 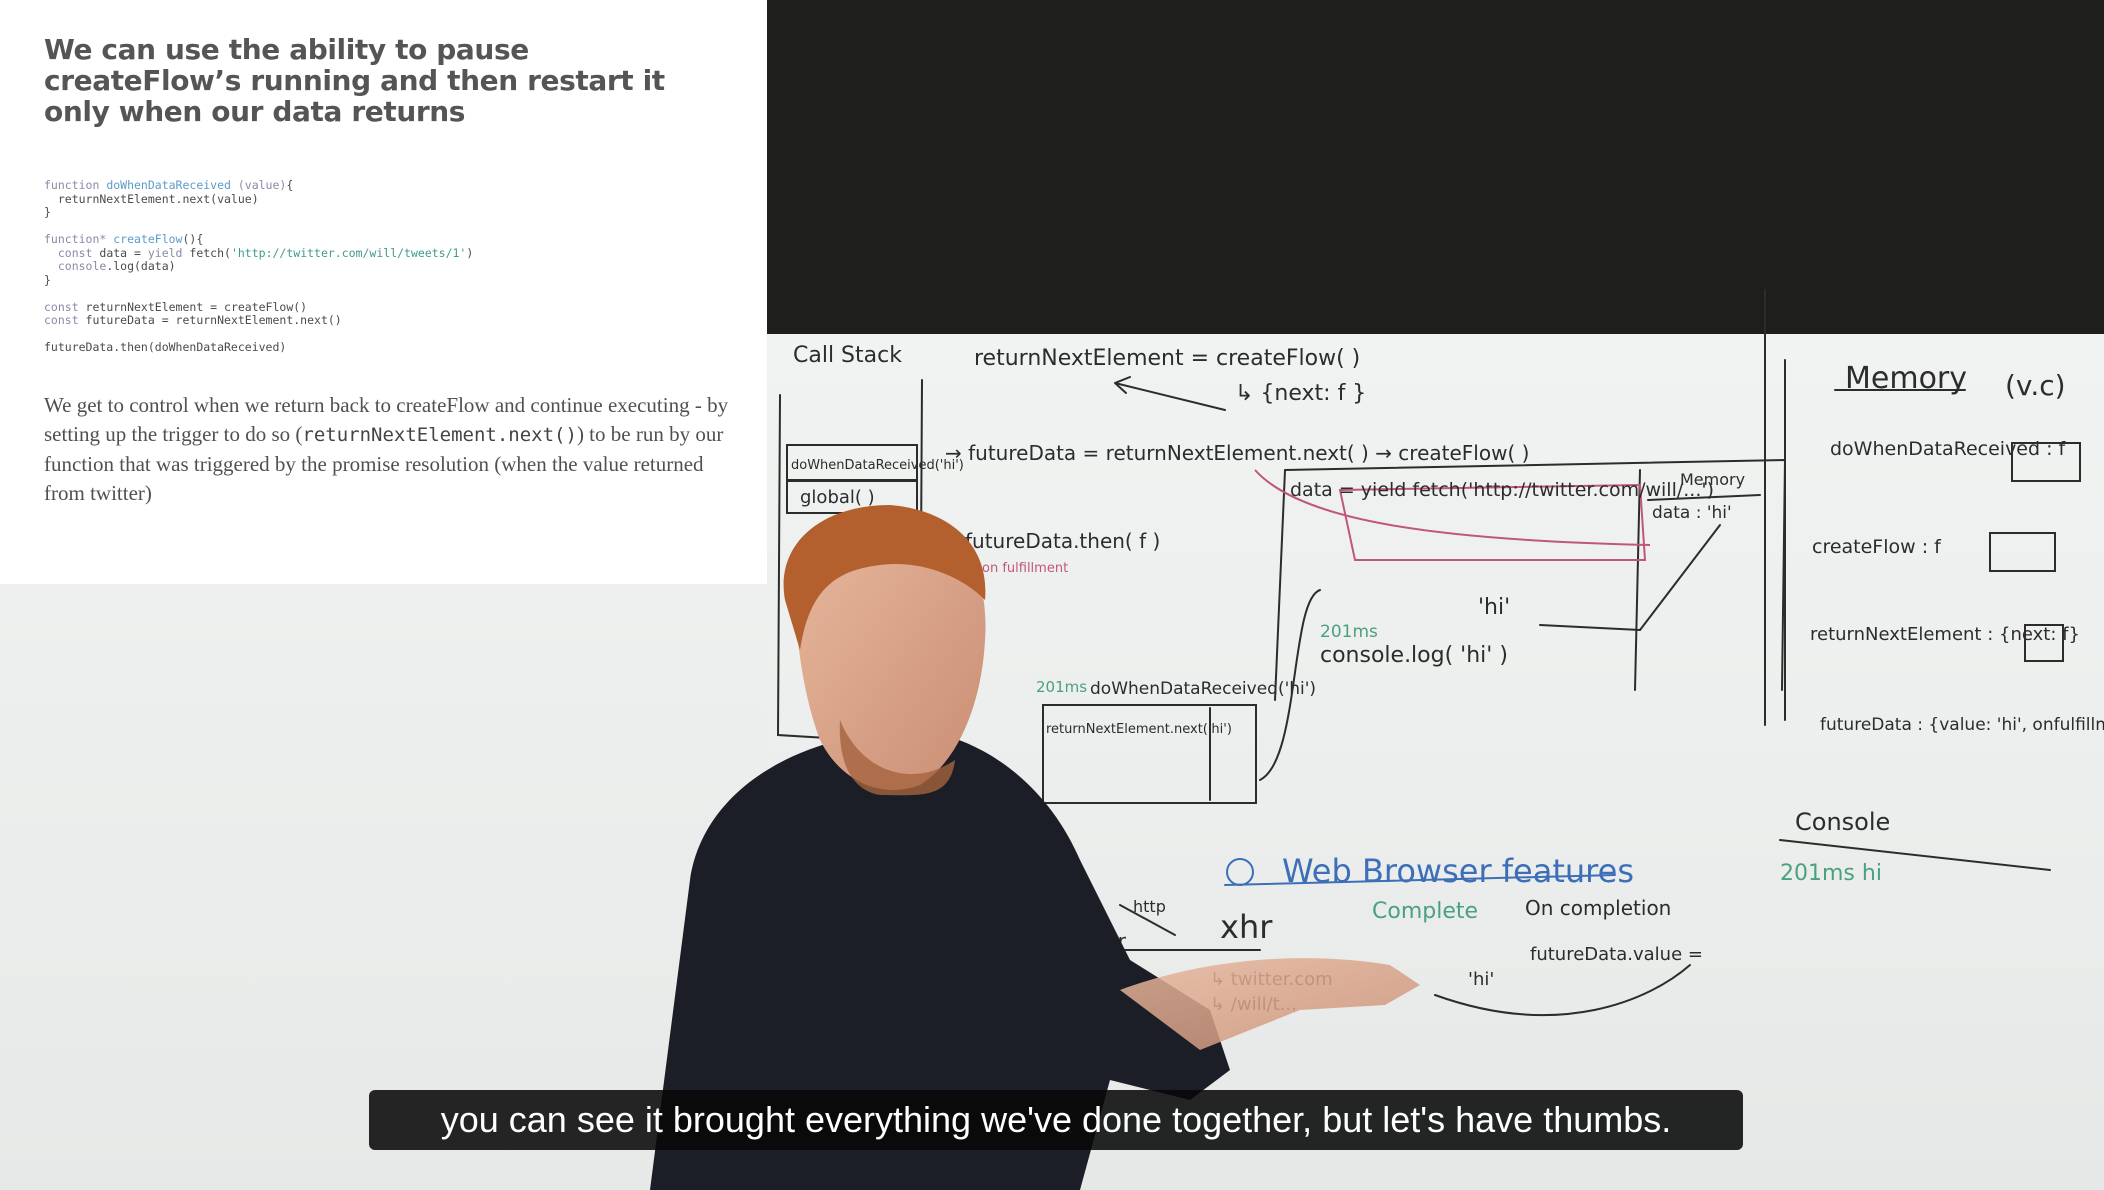 I want to click on time-label-1: 201ms, so click(x=1349, y=632).